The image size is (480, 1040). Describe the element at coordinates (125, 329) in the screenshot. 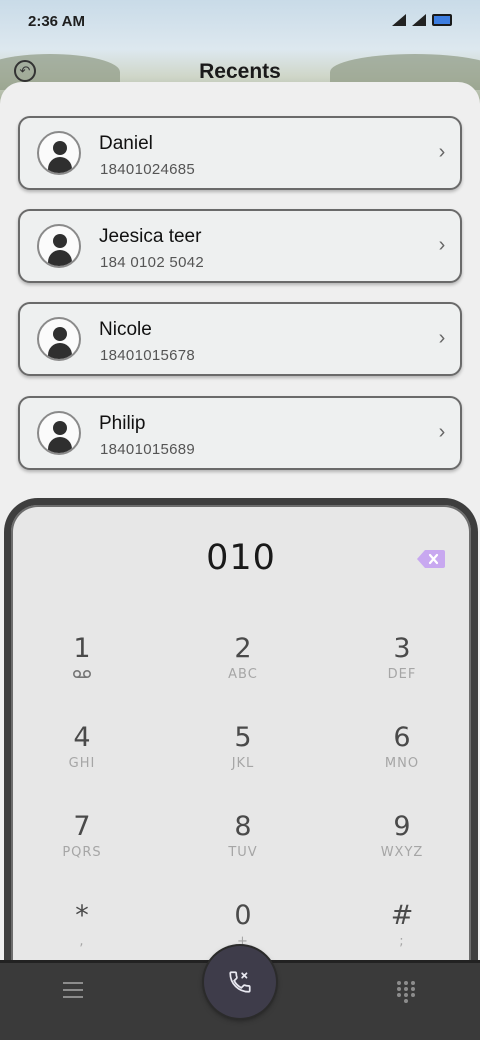

I see `contact-name: Nicole` at that location.